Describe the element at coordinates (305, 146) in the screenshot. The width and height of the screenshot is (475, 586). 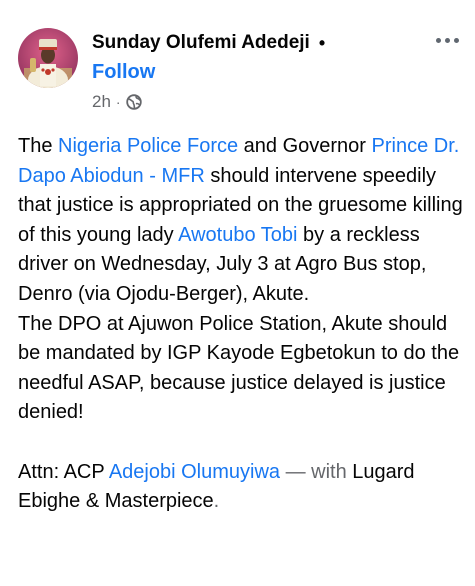
I see `text-segment: and Governor` at that location.